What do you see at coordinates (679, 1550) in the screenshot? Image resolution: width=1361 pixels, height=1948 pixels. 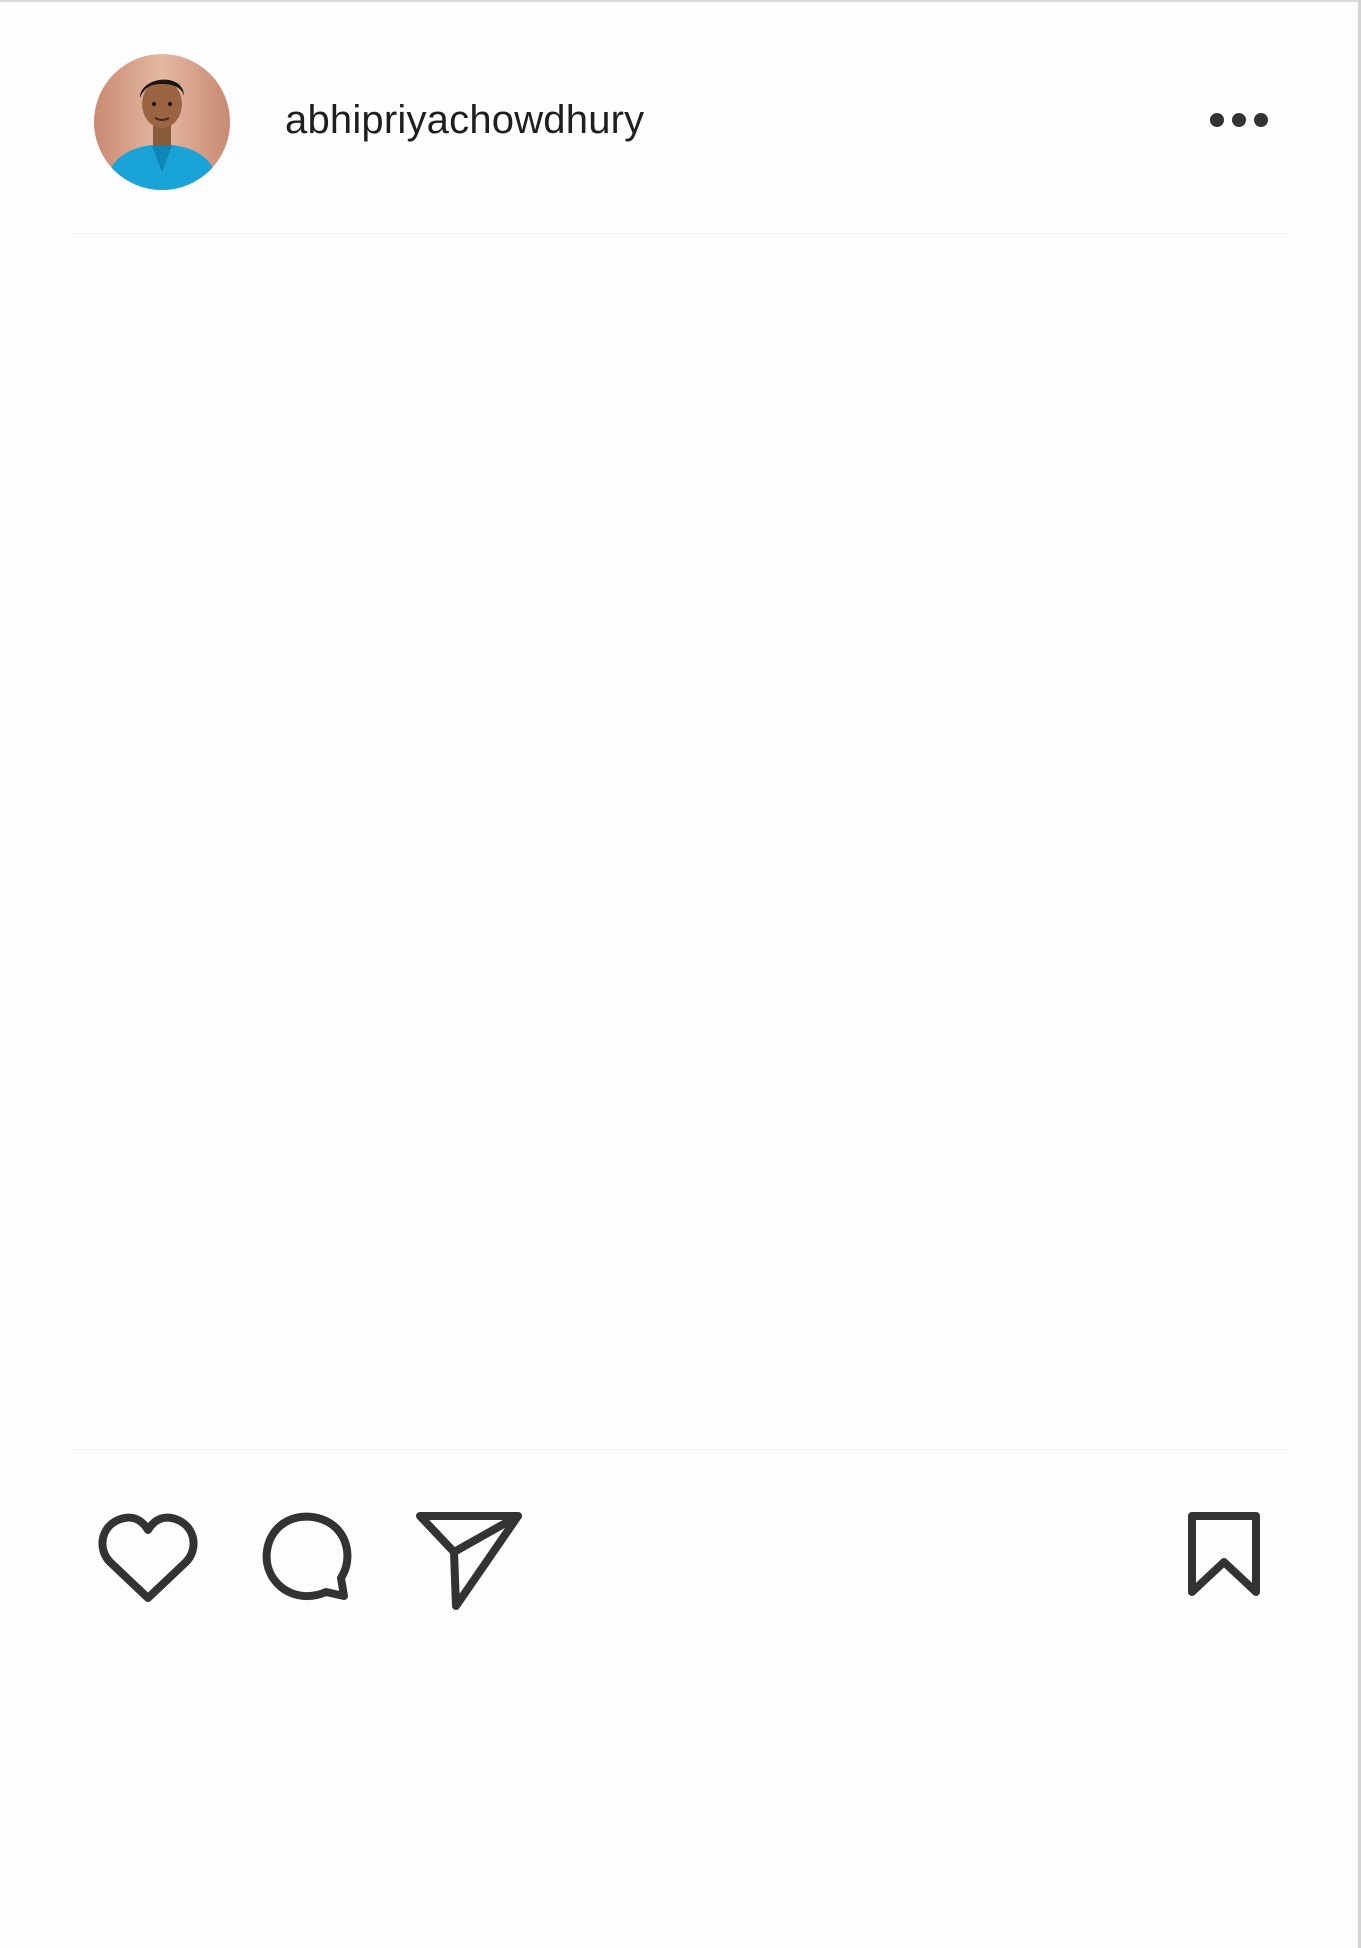 I see `post-actions-bar` at bounding box center [679, 1550].